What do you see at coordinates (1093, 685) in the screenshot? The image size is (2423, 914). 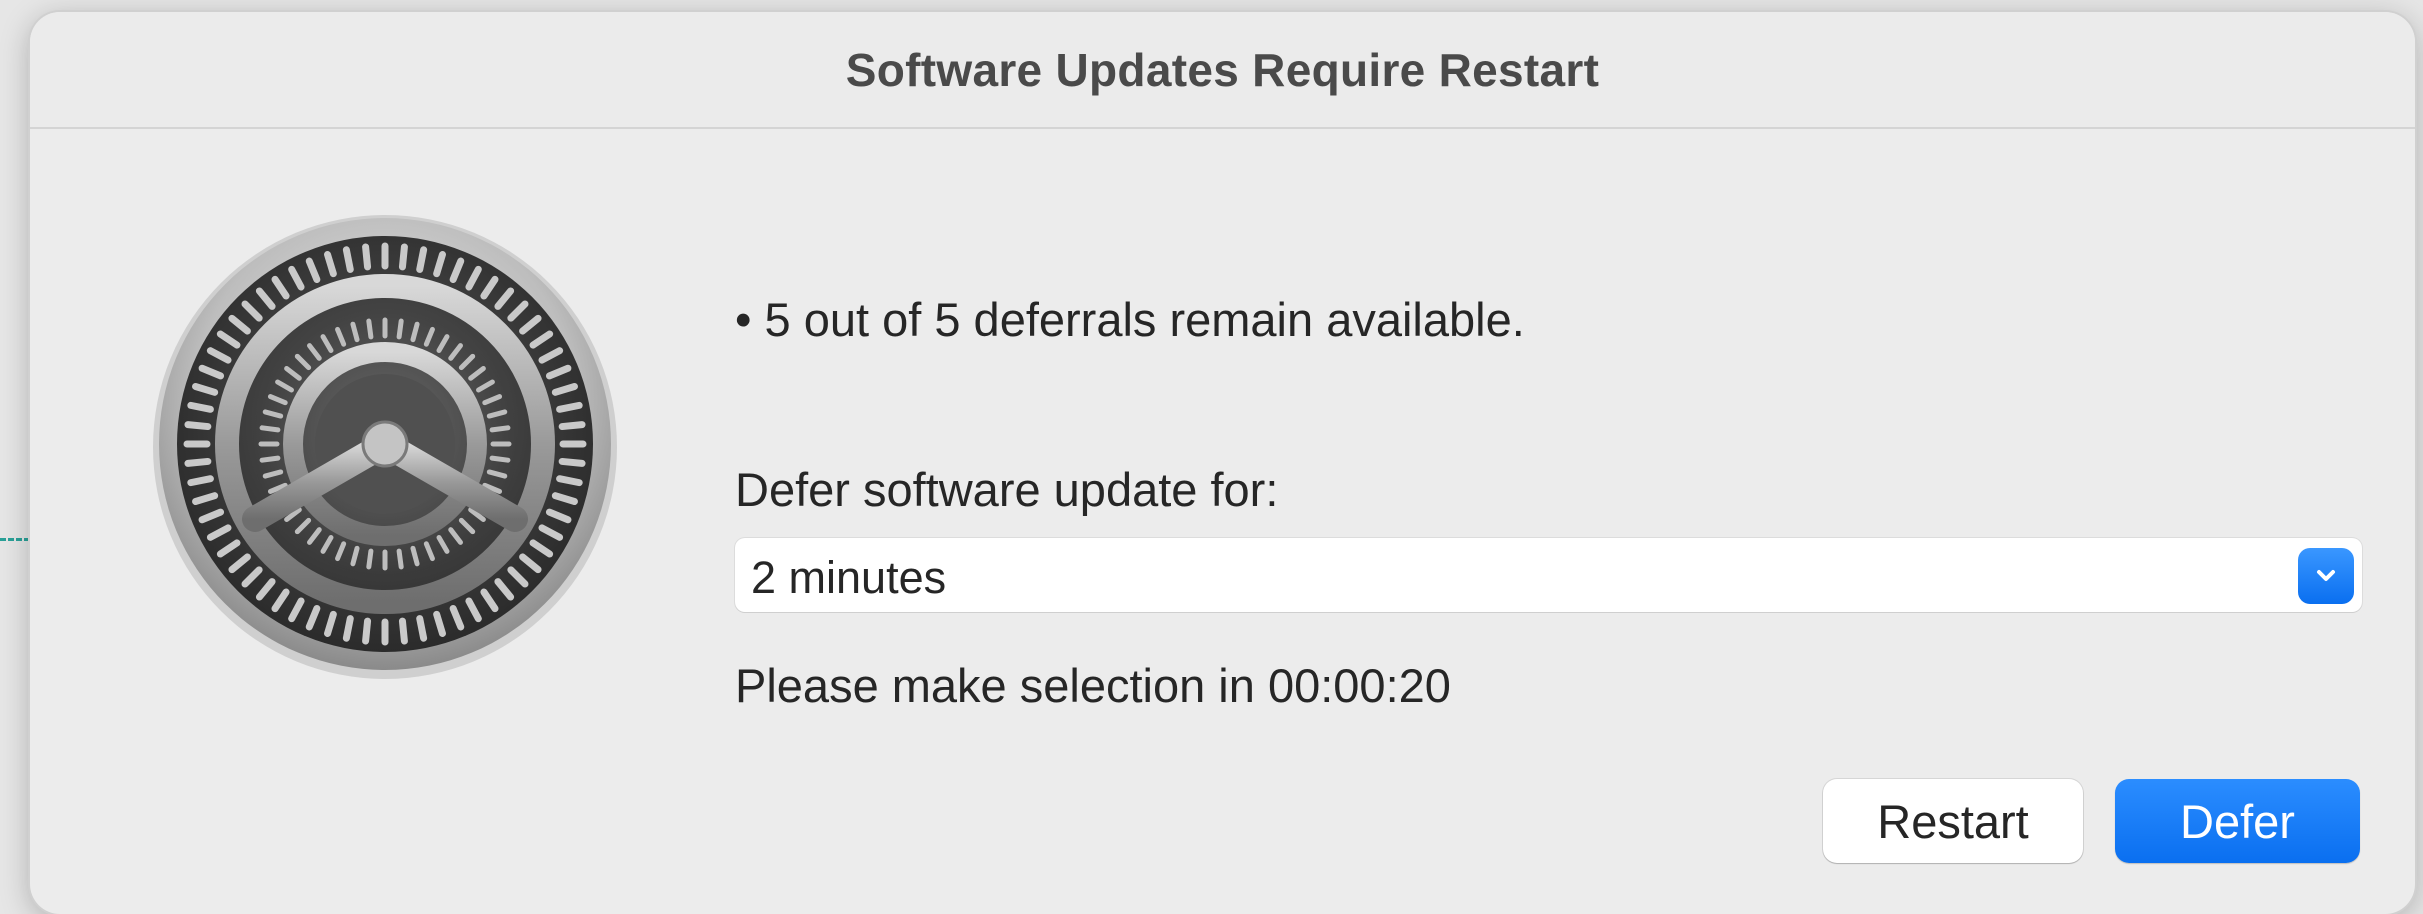 I see `countdown-text: Please make selection in 00:00:20` at bounding box center [1093, 685].